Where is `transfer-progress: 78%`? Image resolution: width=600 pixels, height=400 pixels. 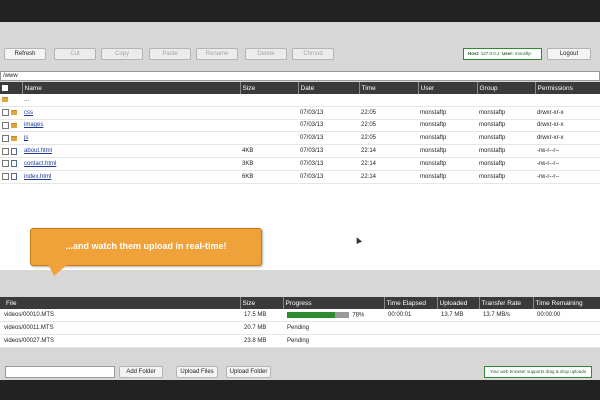
transfer-progress: 78% is located at coordinates (333, 315).